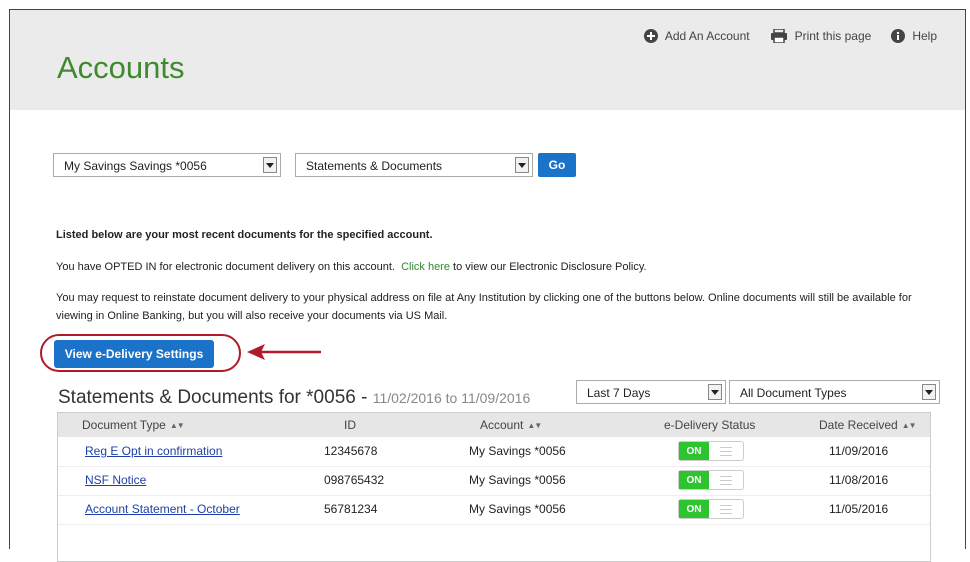  I want to click on plus-circle-icon, so click(650, 36).